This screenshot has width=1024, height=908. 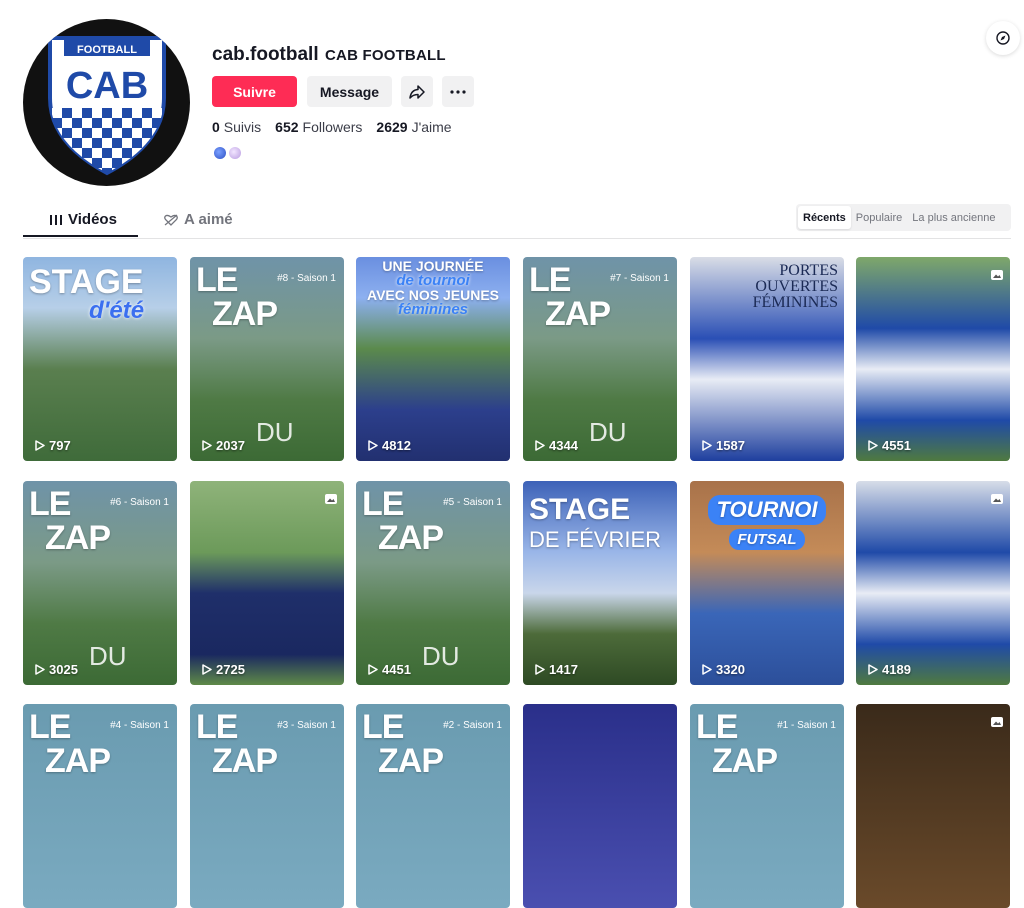 What do you see at coordinates (100, 806) in the screenshot?
I see `video-card: LE ZAP #4 - Saison 1` at bounding box center [100, 806].